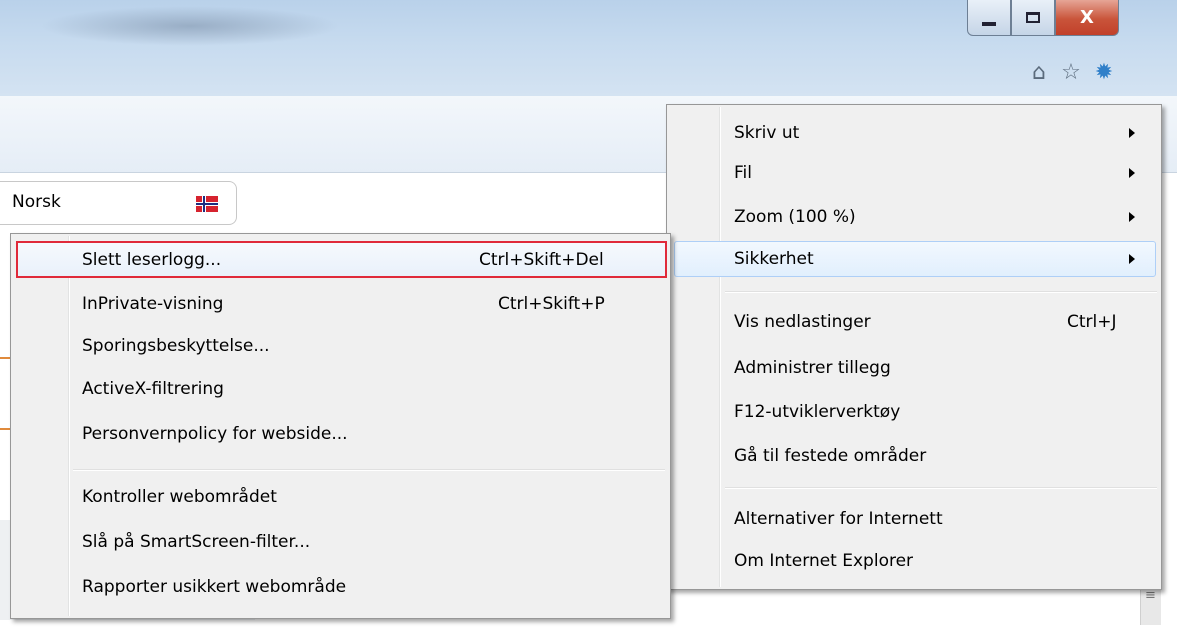  I want to click on maximize-icon, so click(1033, 17).